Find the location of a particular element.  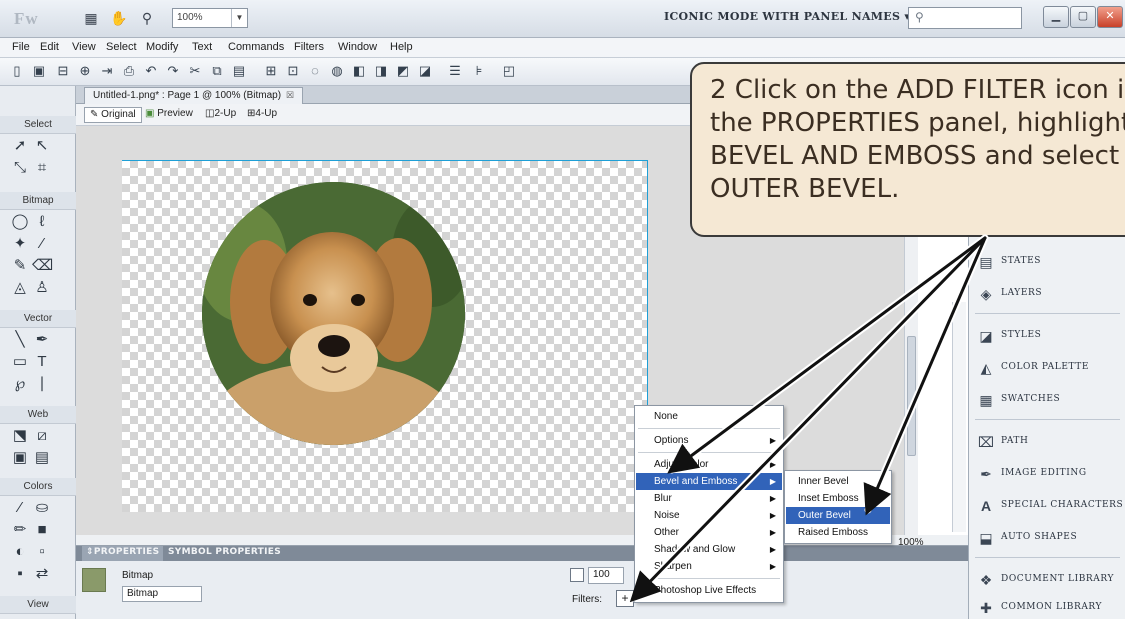

line-icon: ╲ is located at coordinates (20, 340).